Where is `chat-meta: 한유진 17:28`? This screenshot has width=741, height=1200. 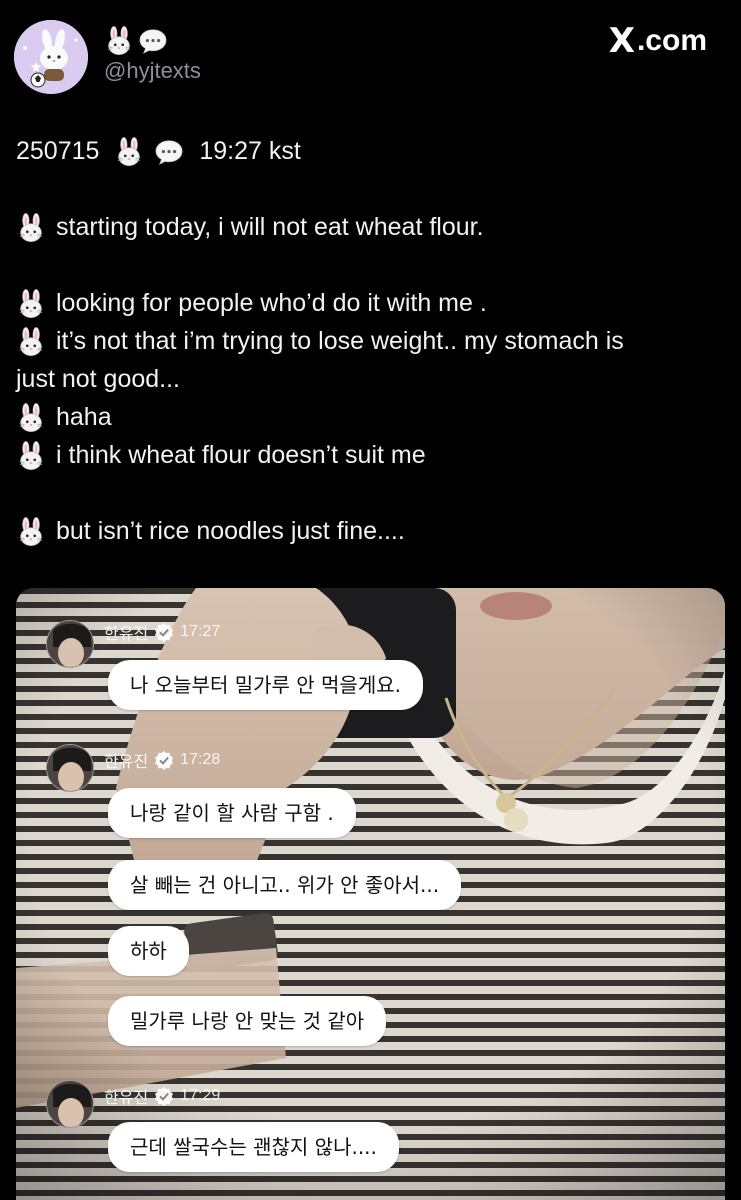
chat-meta: 한유진 17:28 is located at coordinates (162, 760).